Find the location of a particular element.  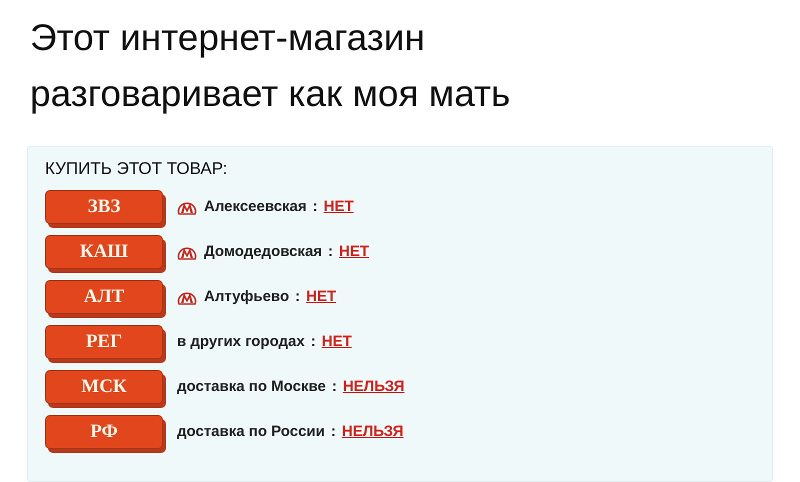

meme-caption: Этот интернет-магазин разговаривает как моя мать is located at coordinates (270, 66).